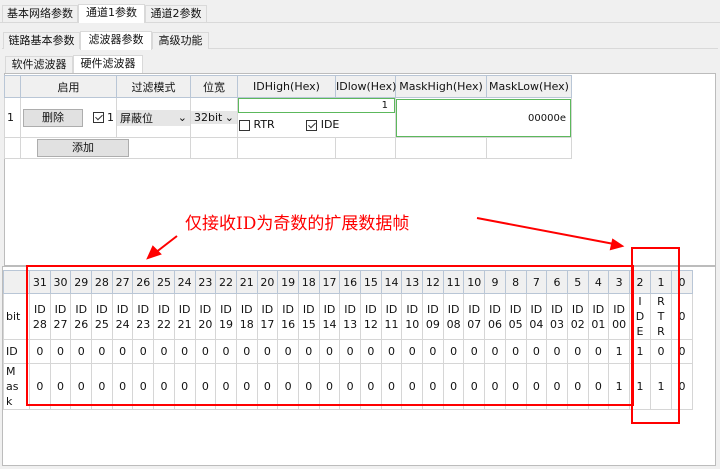 Image resolution: width=720 pixels, height=469 pixels. Describe the element at coordinates (617, 244) in the screenshot. I see `arrow-right-icon` at that location.